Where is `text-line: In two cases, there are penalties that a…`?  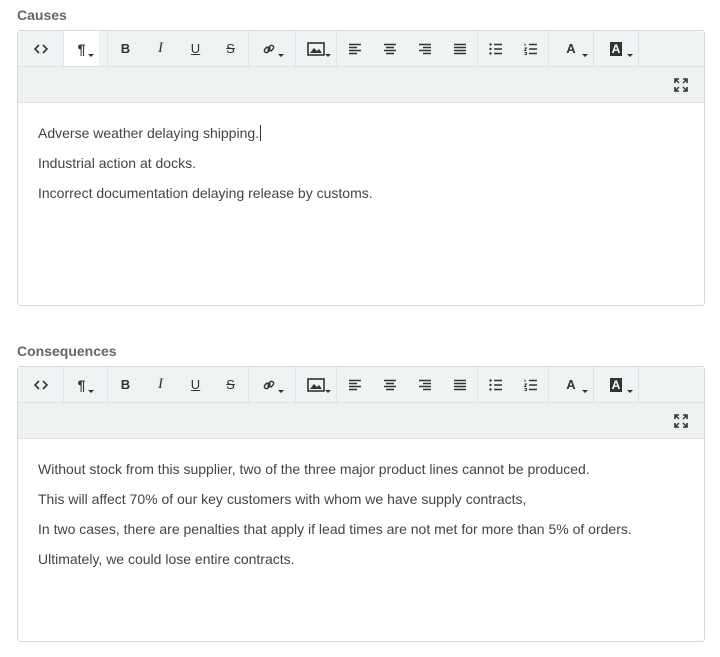
text-line: In two cases, there are penalties that a… is located at coordinates (335, 529).